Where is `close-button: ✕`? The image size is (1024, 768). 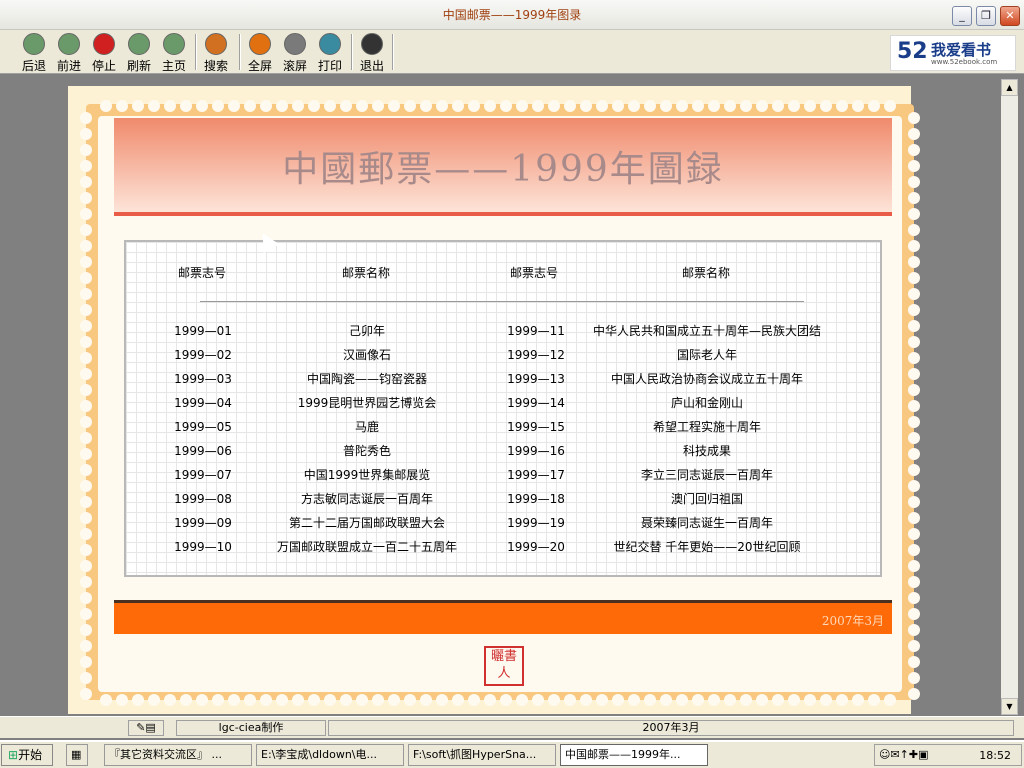
close-button: ✕ is located at coordinates (1010, 16).